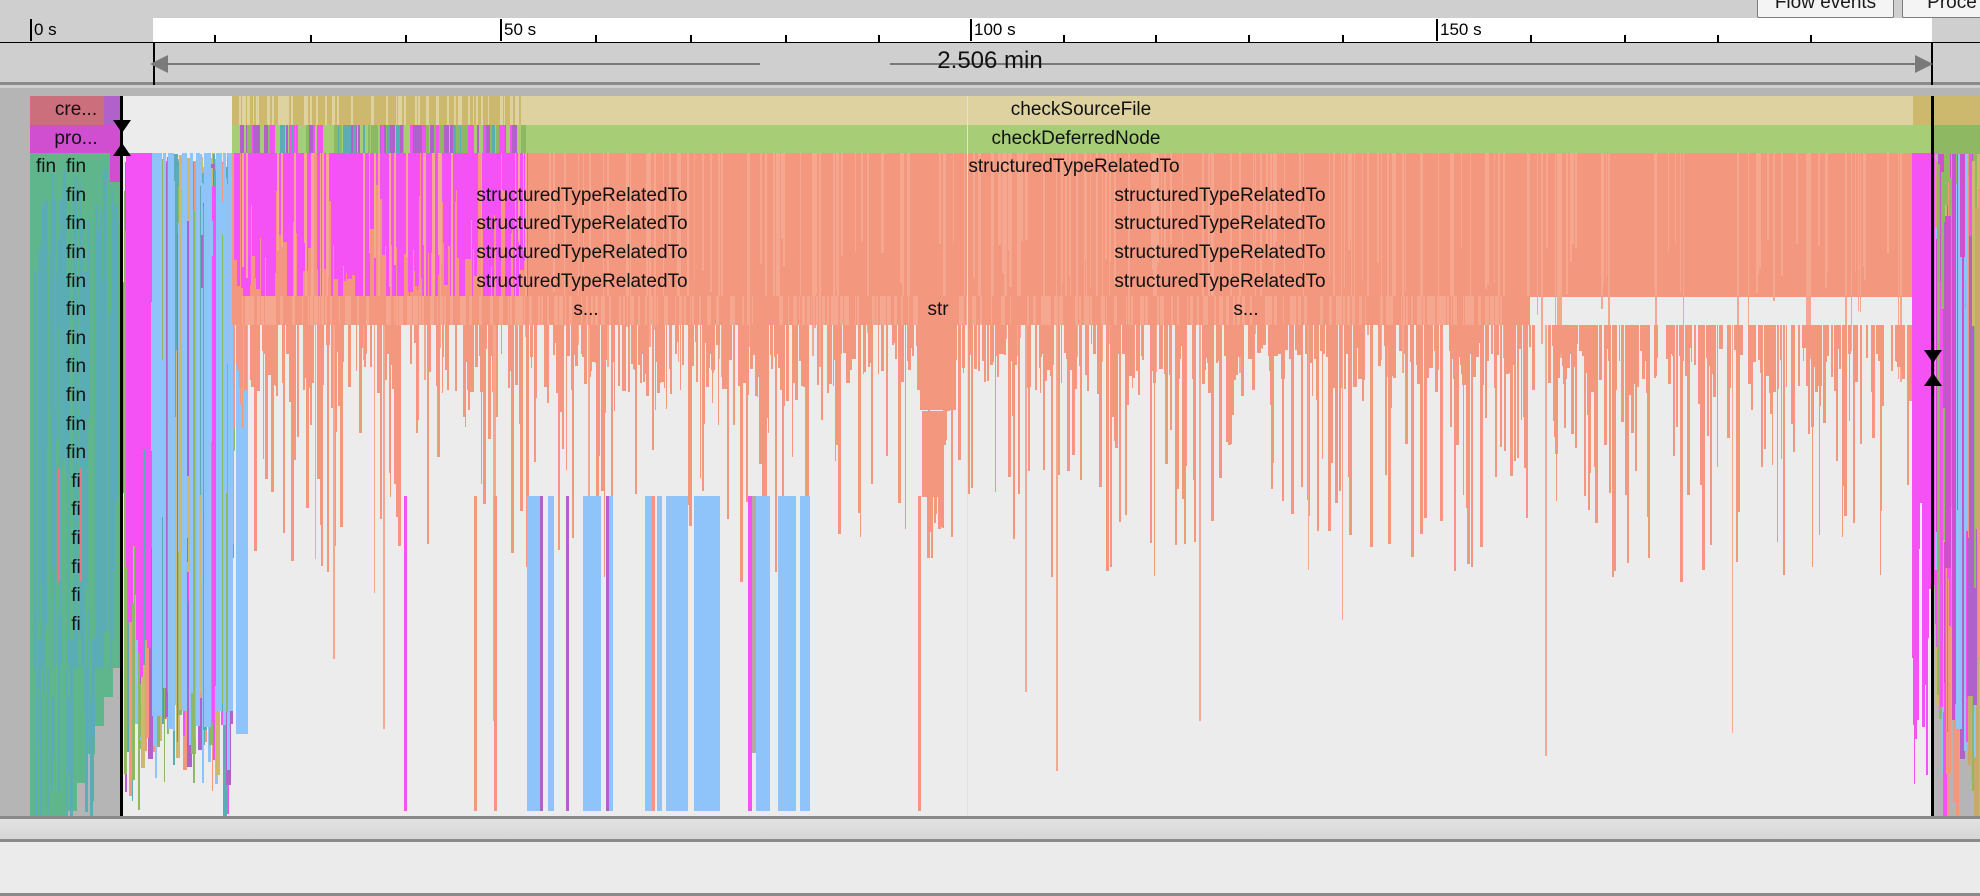  What do you see at coordinates (677, 653) in the screenshot?
I see `low-blue-column` at bounding box center [677, 653].